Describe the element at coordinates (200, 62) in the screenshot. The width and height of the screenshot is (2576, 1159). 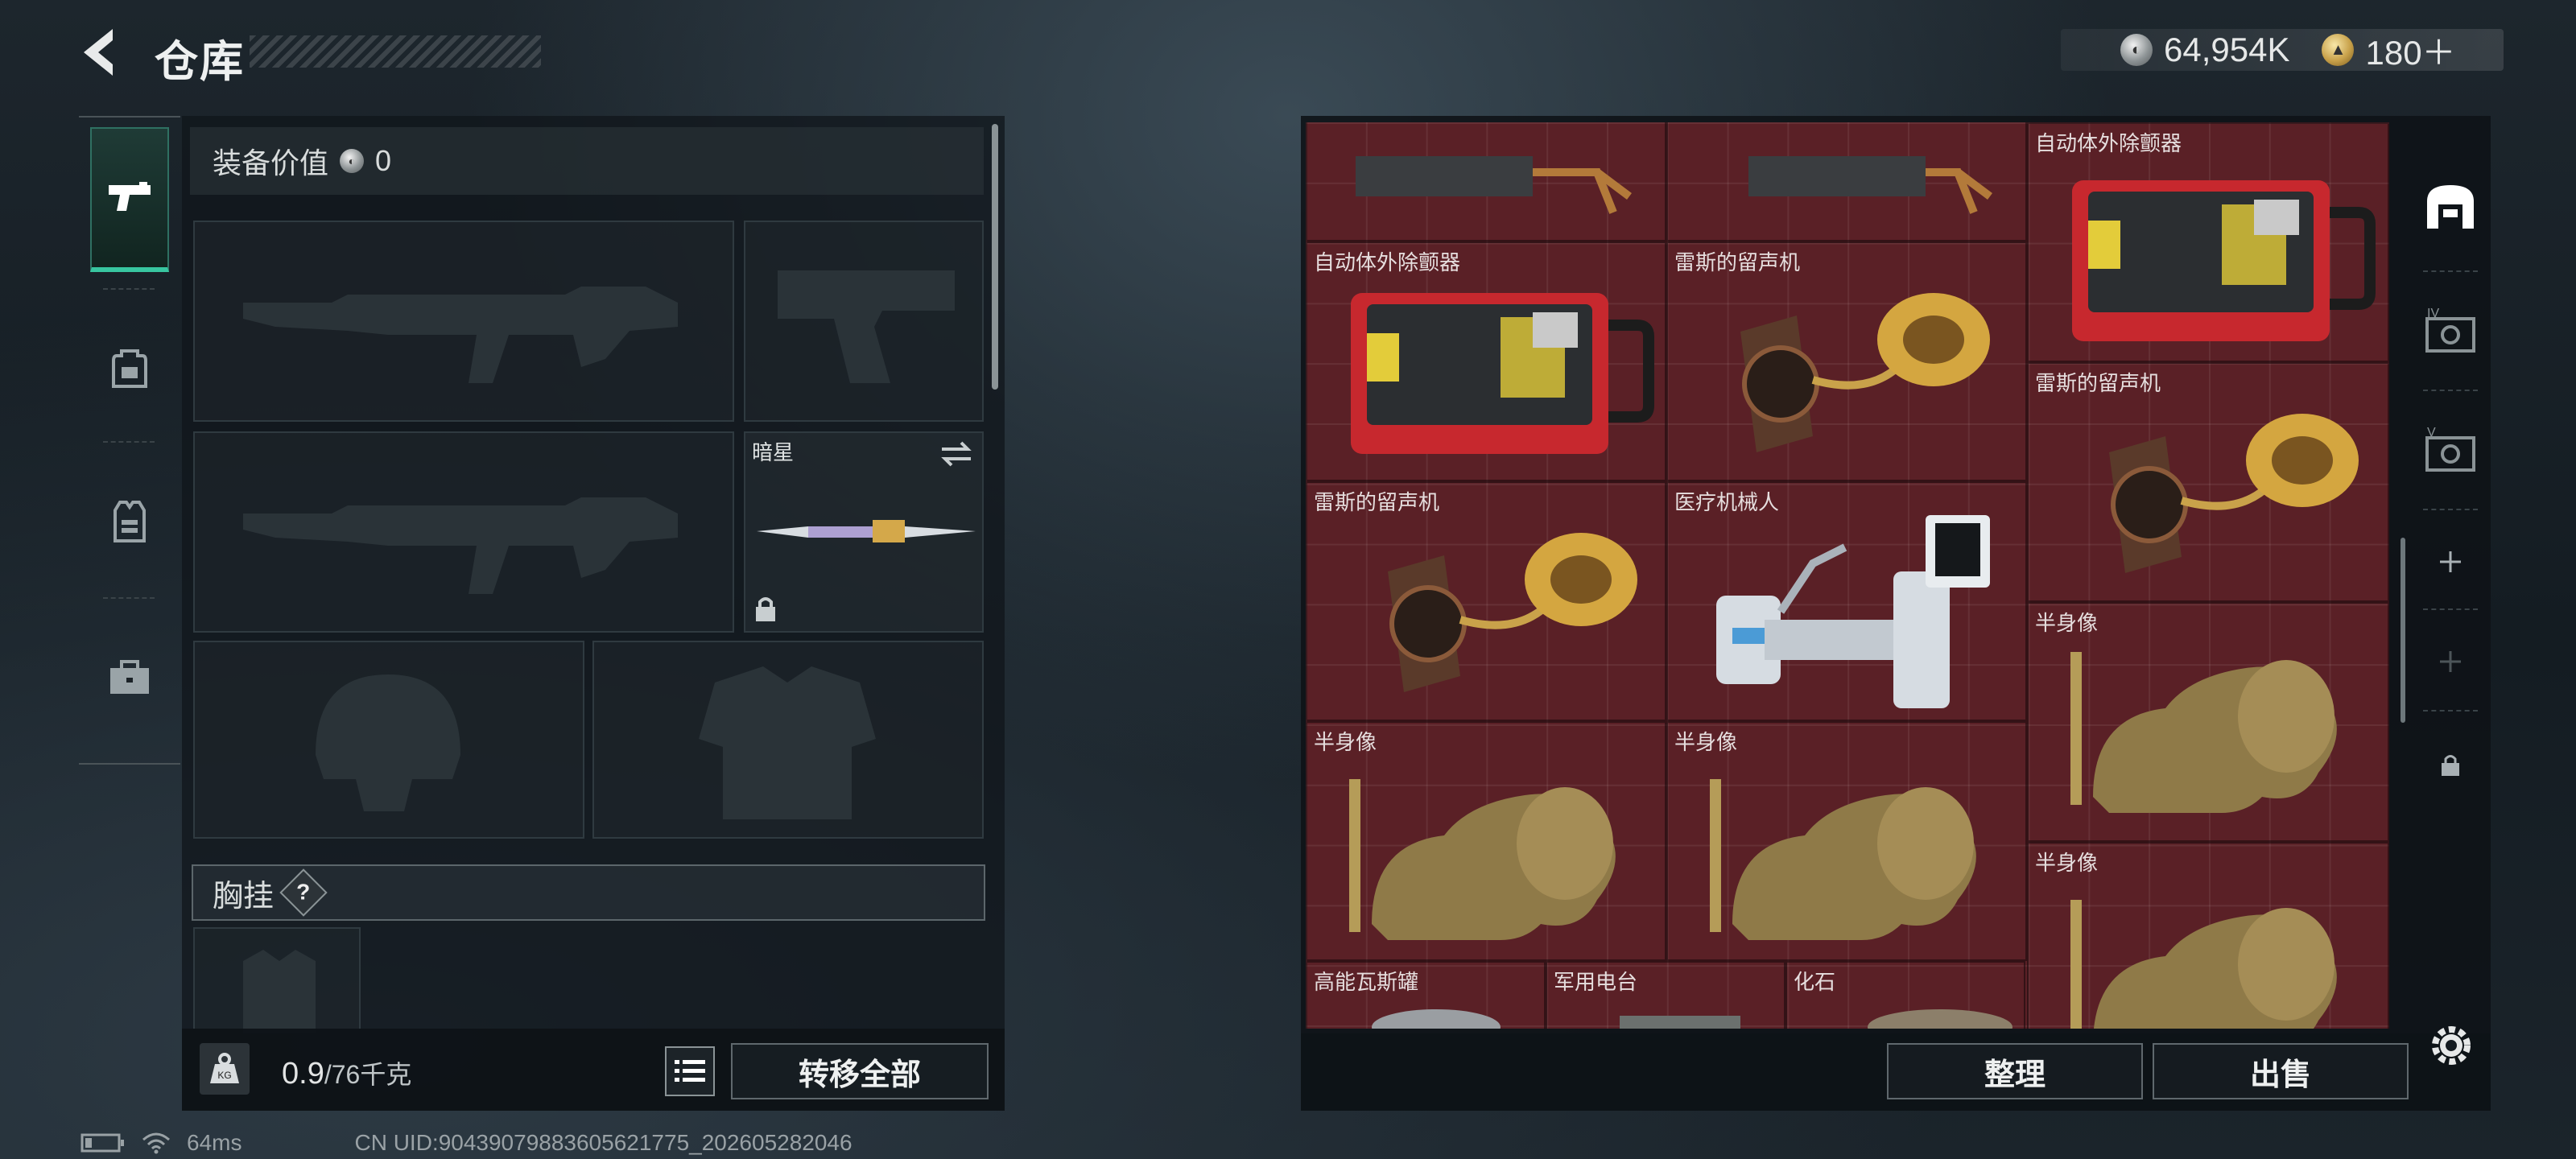
I see `page-title: 仓库` at that location.